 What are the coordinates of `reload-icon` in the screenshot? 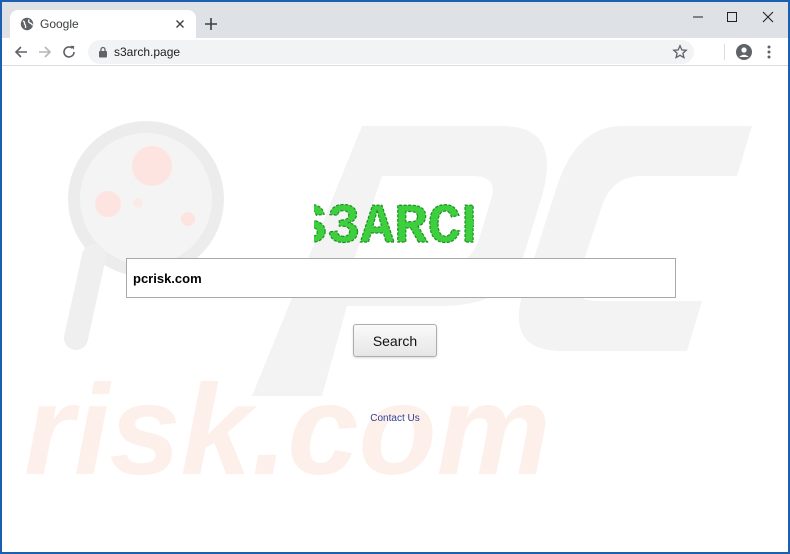 It's located at (69, 52).